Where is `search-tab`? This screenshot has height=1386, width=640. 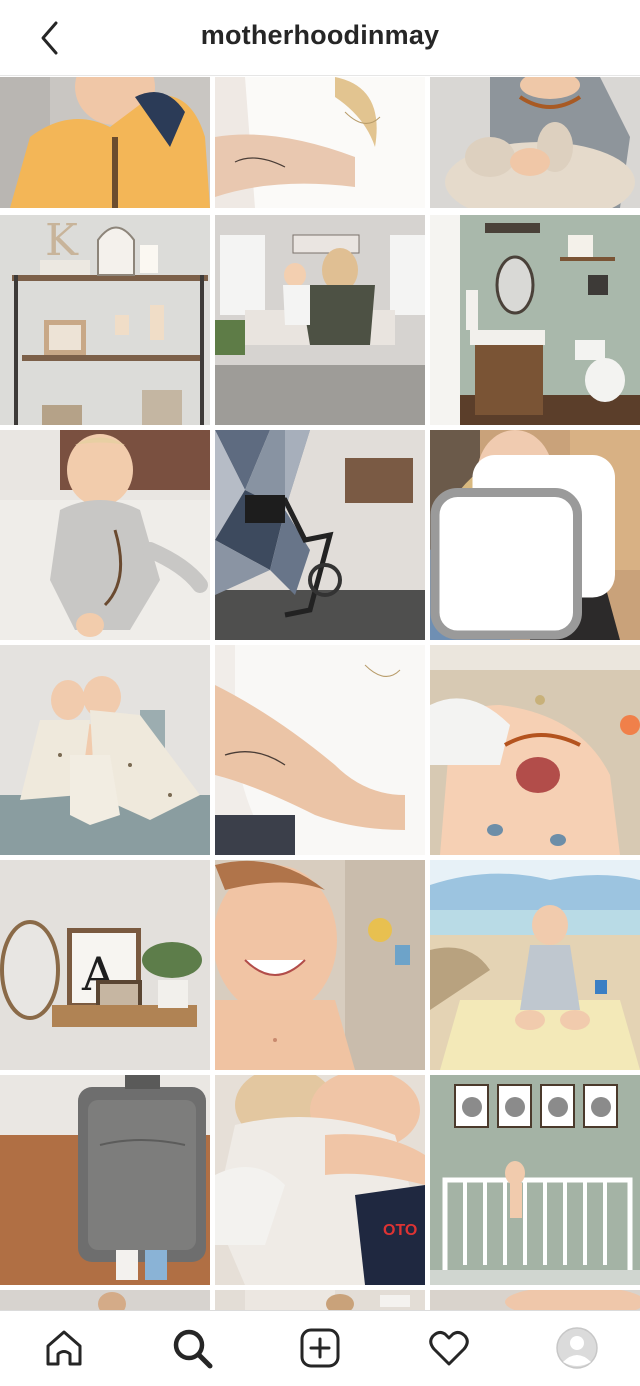 search-tab is located at coordinates (192, 1348).